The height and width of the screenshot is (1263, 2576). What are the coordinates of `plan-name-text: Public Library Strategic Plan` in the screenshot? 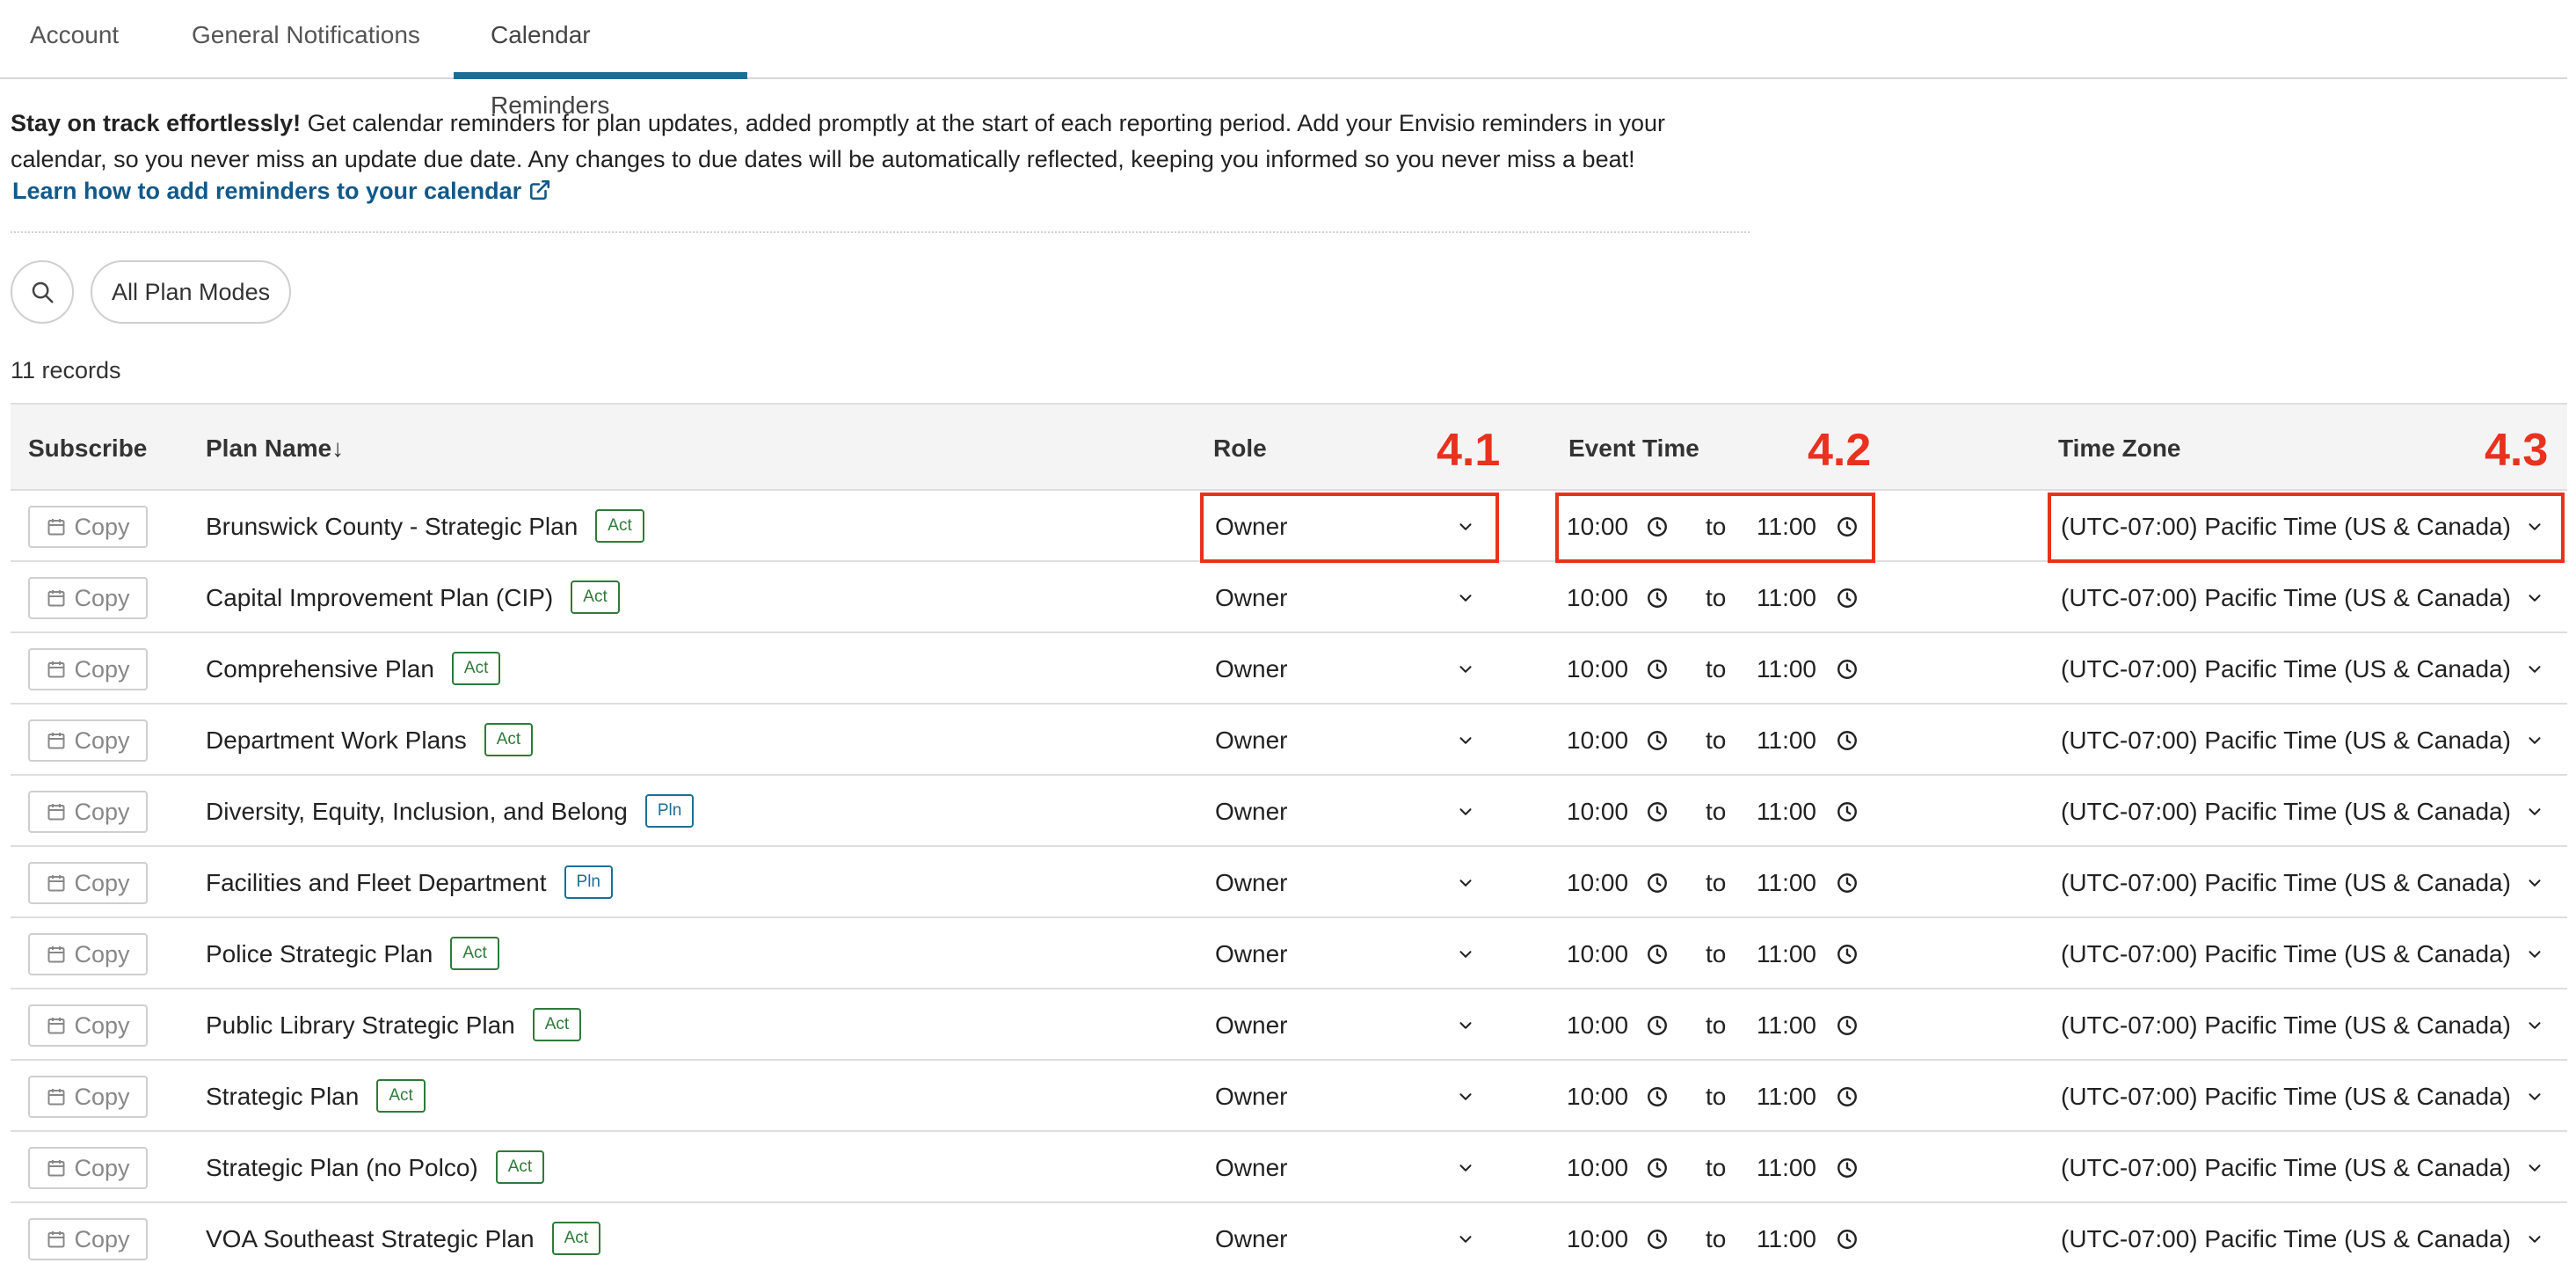 It's located at (360, 1025).